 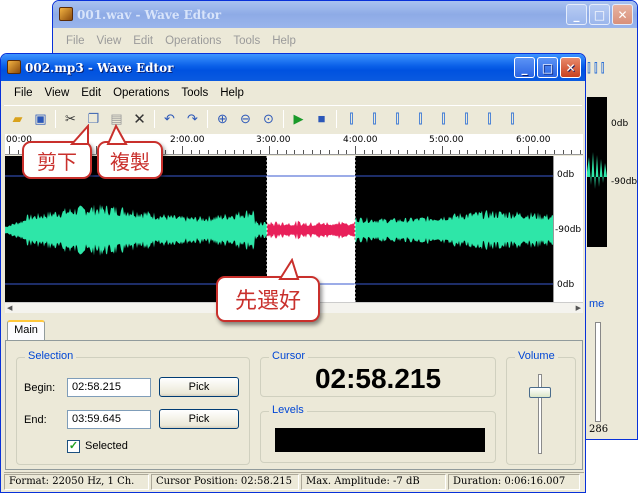 I want to click on menu-bar: File View Edit Operations Tools Help, so click(x=293, y=93).